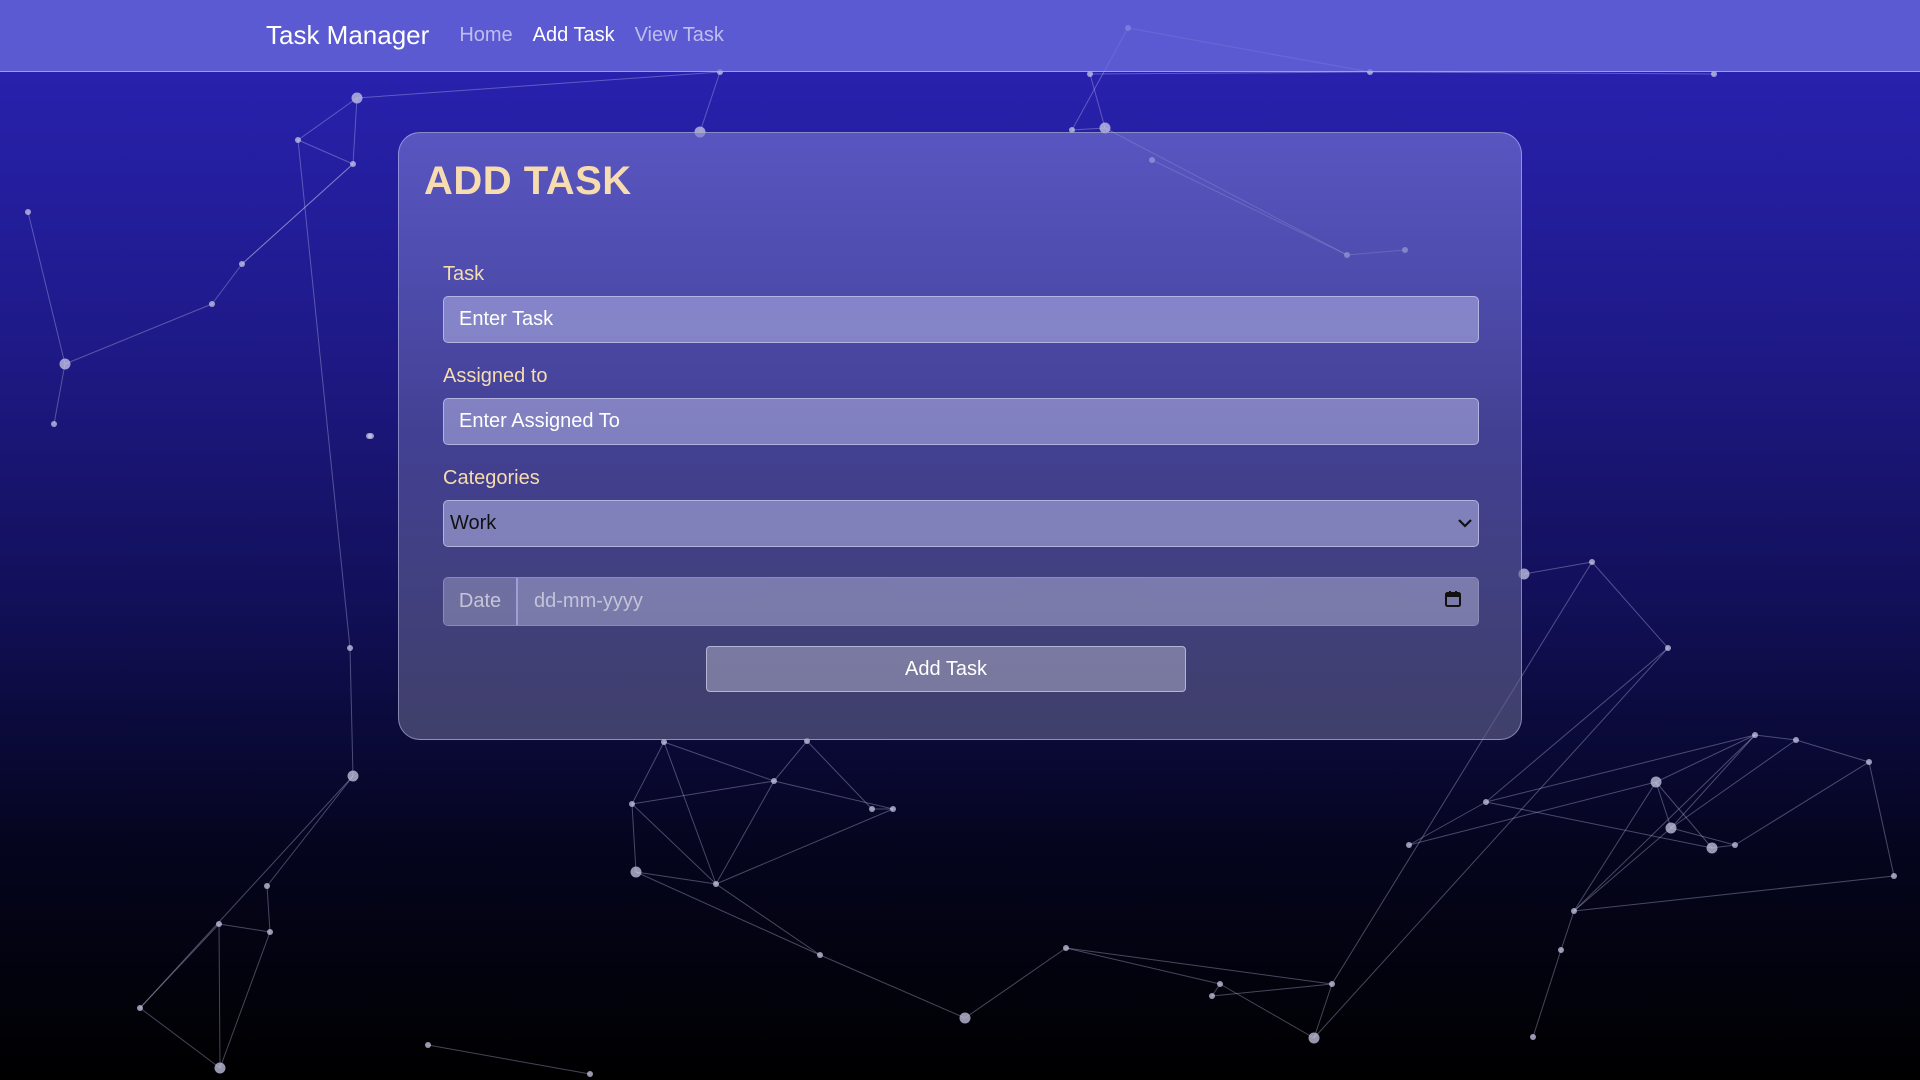 This screenshot has height=1080, width=1920. I want to click on task-input: Enter Task, so click(961, 319).